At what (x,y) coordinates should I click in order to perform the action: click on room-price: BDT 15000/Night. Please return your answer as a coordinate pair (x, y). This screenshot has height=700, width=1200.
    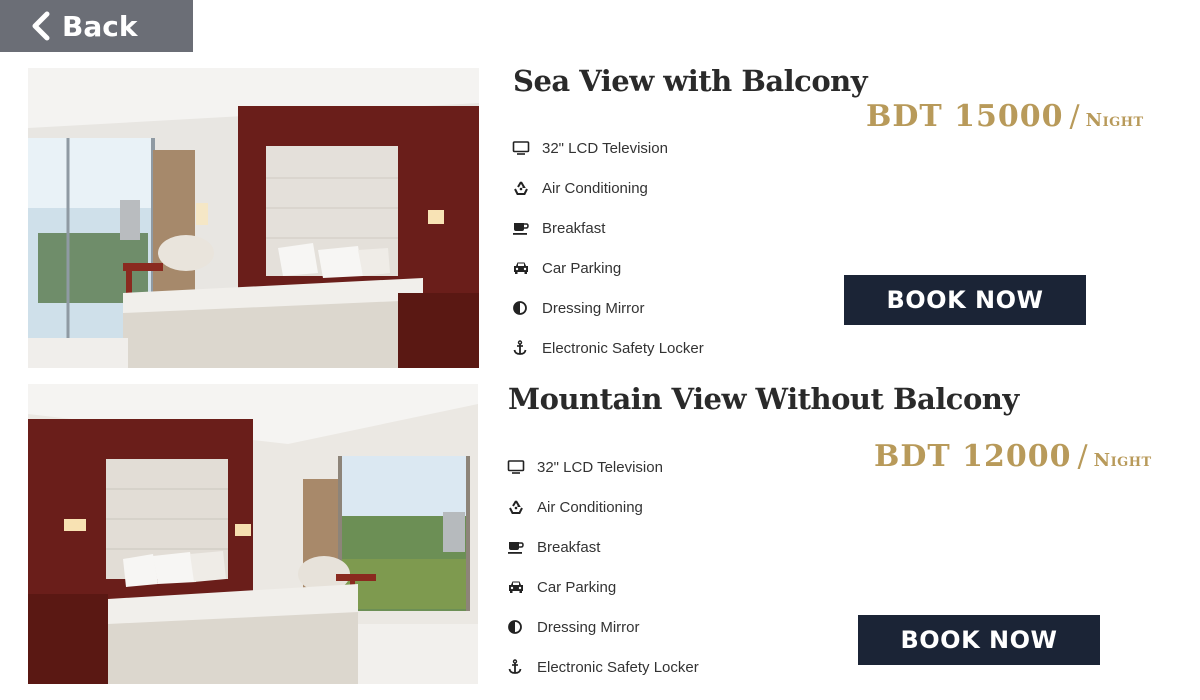
    Looking at the image, I should click on (1005, 116).